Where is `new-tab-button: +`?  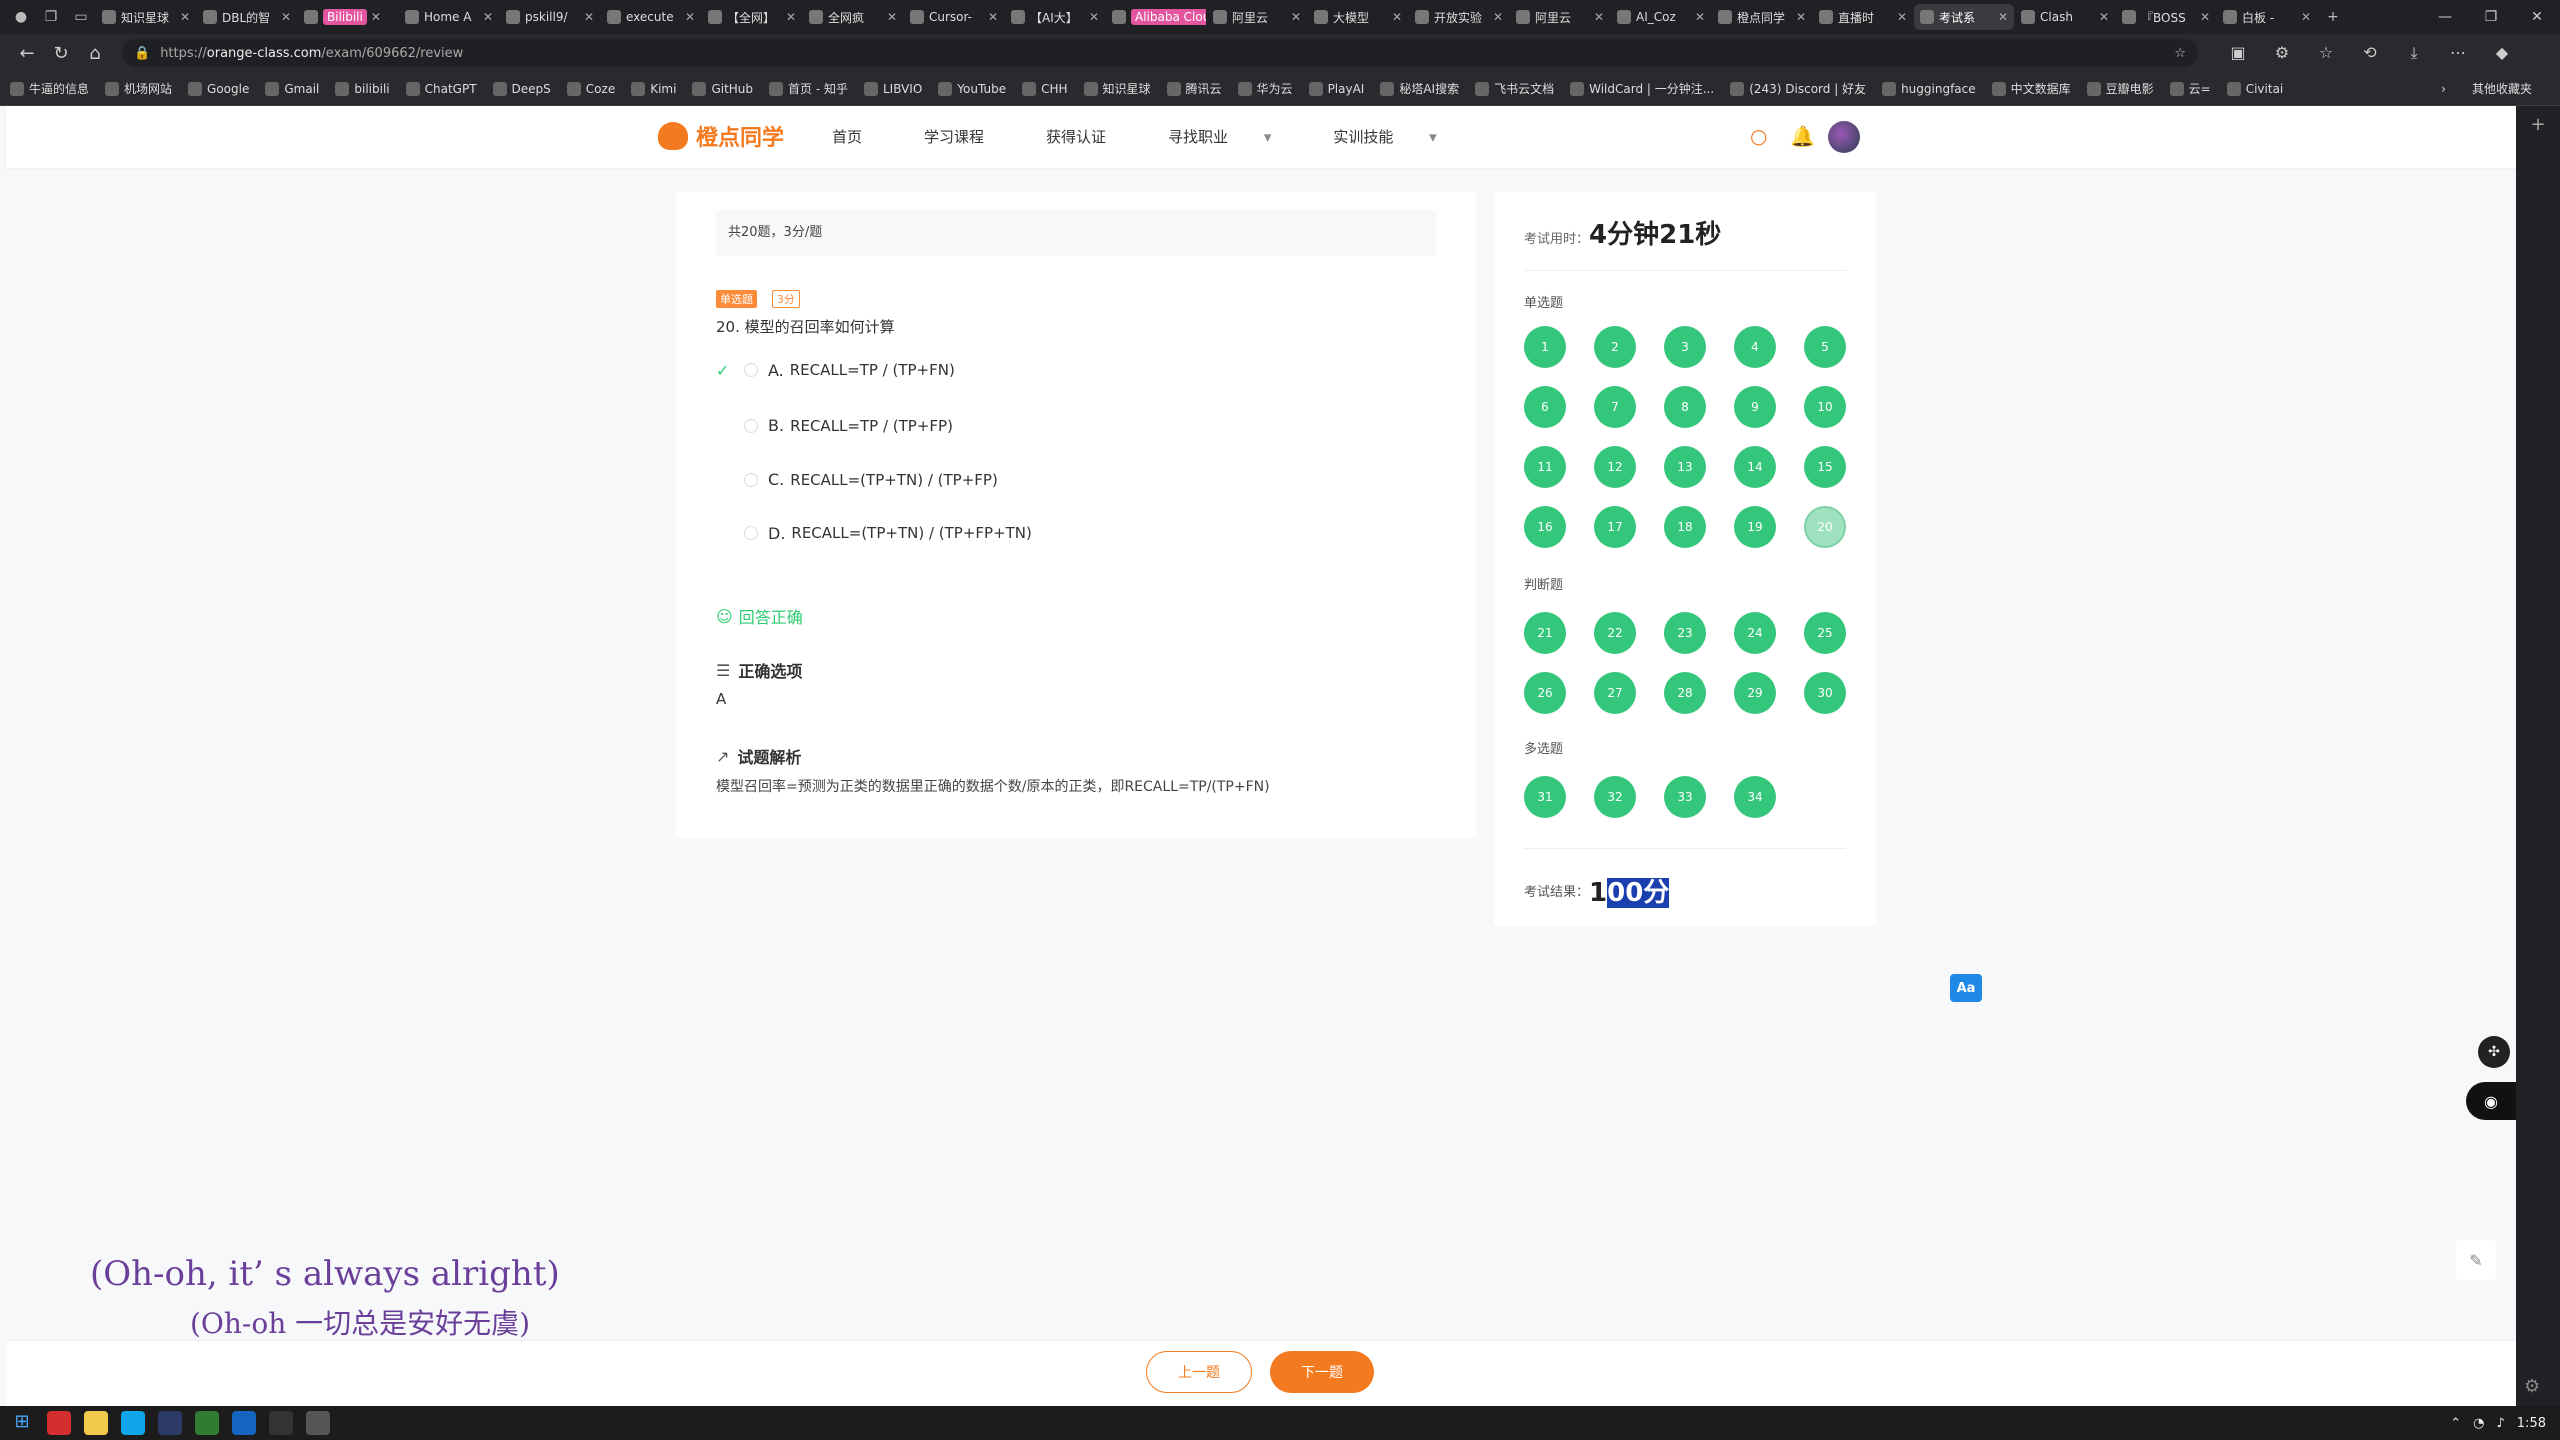 new-tab-button: + is located at coordinates (2333, 17).